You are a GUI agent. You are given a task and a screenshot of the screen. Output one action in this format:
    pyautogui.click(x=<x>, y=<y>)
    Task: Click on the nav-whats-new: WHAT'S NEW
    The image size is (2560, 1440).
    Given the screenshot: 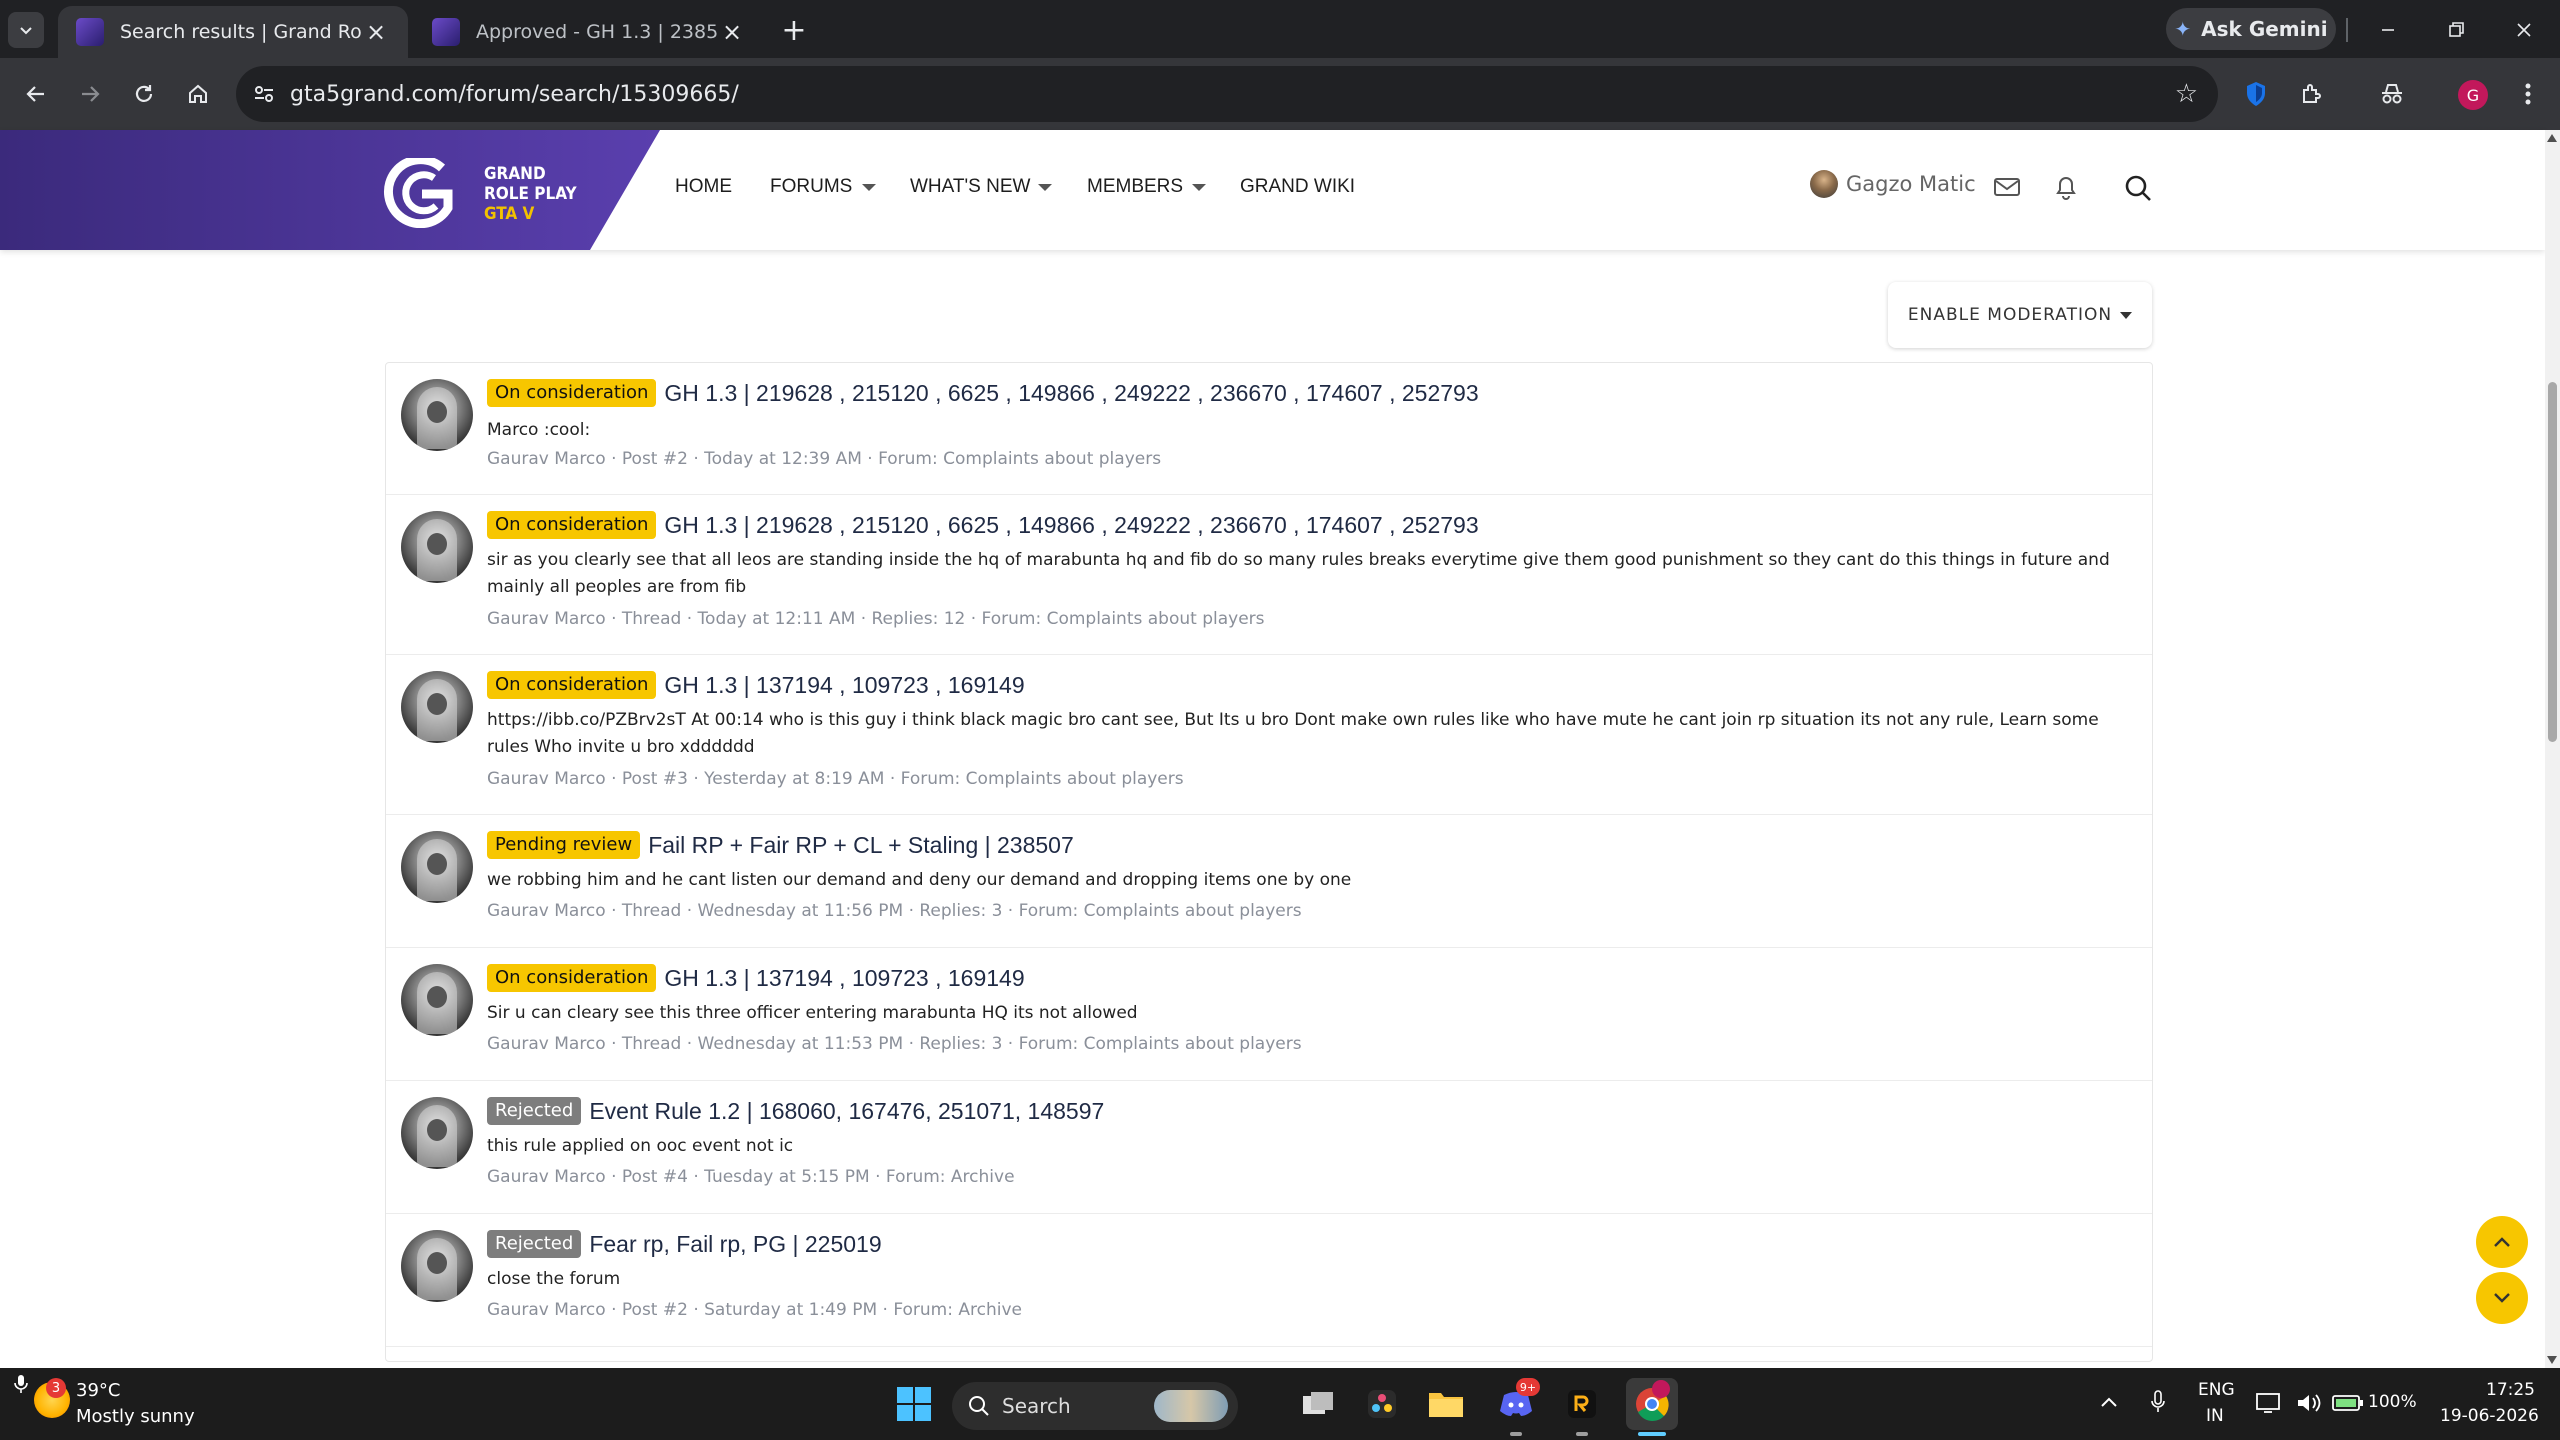 What is the action you would take?
    pyautogui.click(x=970, y=187)
    